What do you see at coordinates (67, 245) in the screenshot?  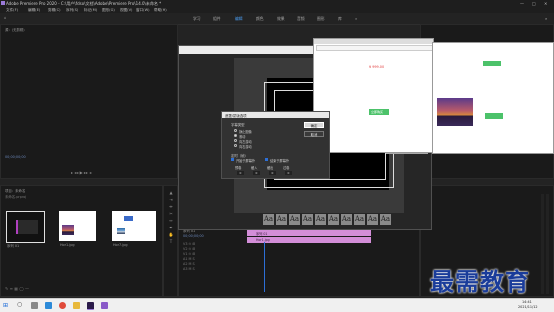 I see `clip-label: Hor1.jpg` at bounding box center [67, 245].